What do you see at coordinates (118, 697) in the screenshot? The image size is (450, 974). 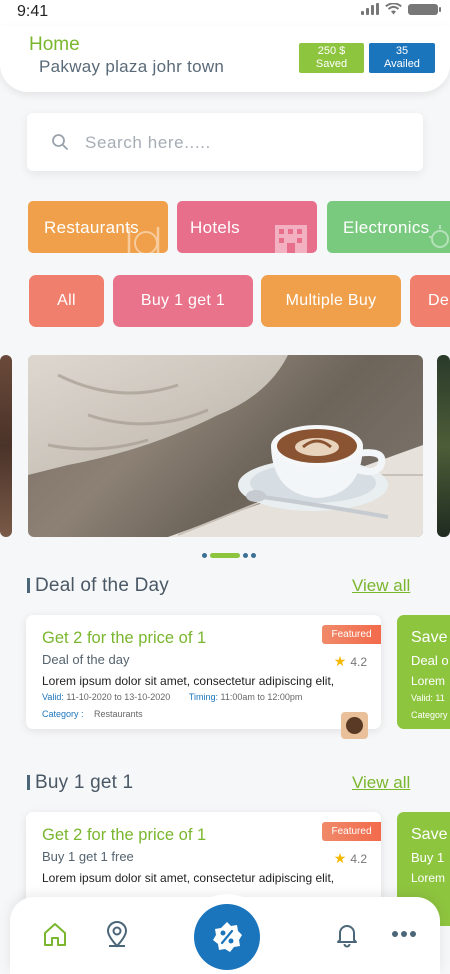 I see `valid-value: 11-10-2020 to 13-10-2020` at bounding box center [118, 697].